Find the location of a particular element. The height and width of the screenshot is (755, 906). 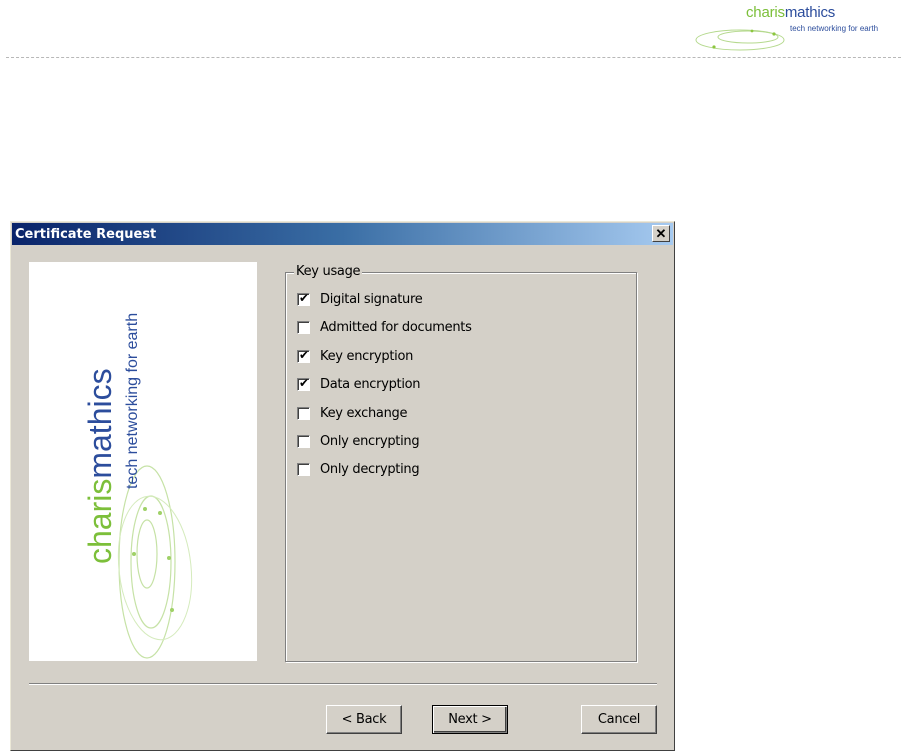

checkbox-label: Admitted for documents is located at coordinates (396, 327).